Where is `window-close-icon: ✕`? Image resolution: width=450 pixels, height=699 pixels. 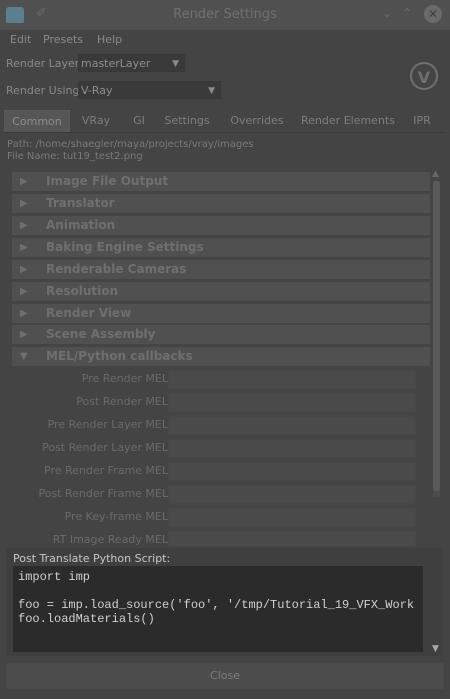
window-close-icon: ✕ is located at coordinates (433, 14).